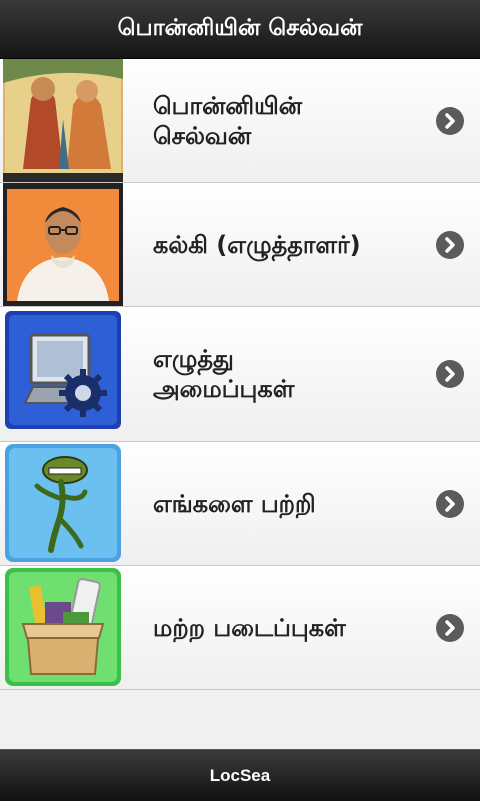  I want to click on app-footer: LocSea, so click(240, 775).